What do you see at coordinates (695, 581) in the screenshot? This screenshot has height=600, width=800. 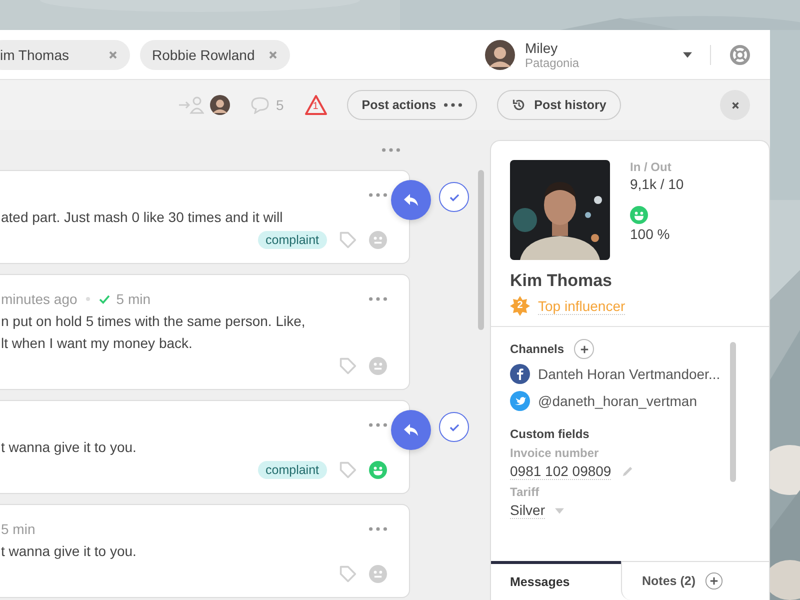 I see `tab: Notes (2)` at bounding box center [695, 581].